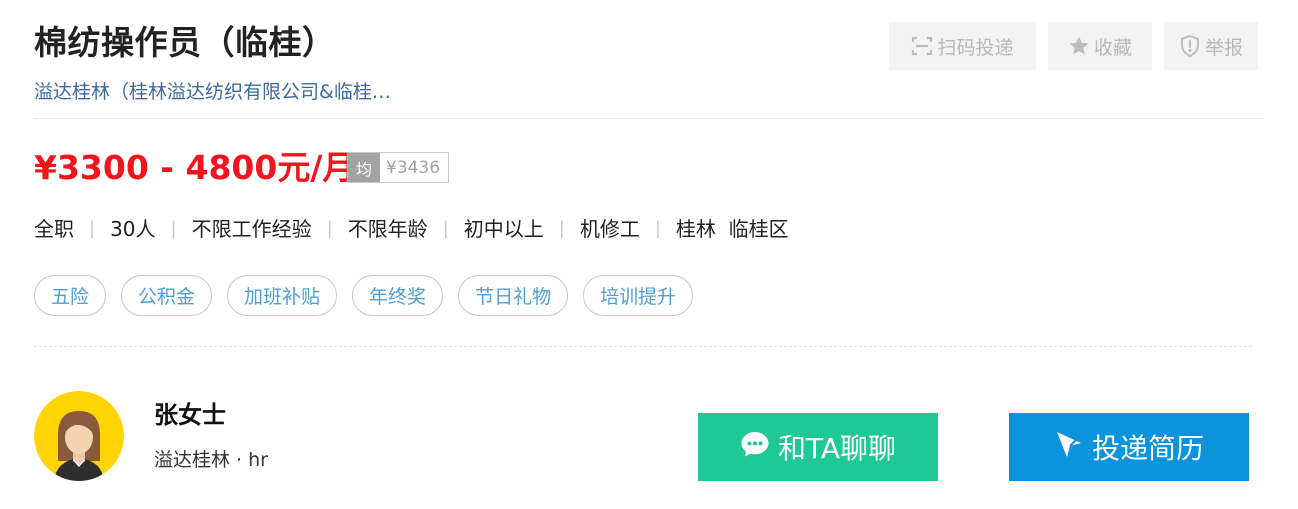  Describe the element at coordinates (922, 46) in the screenshot. I see `scan-icon` at that location.